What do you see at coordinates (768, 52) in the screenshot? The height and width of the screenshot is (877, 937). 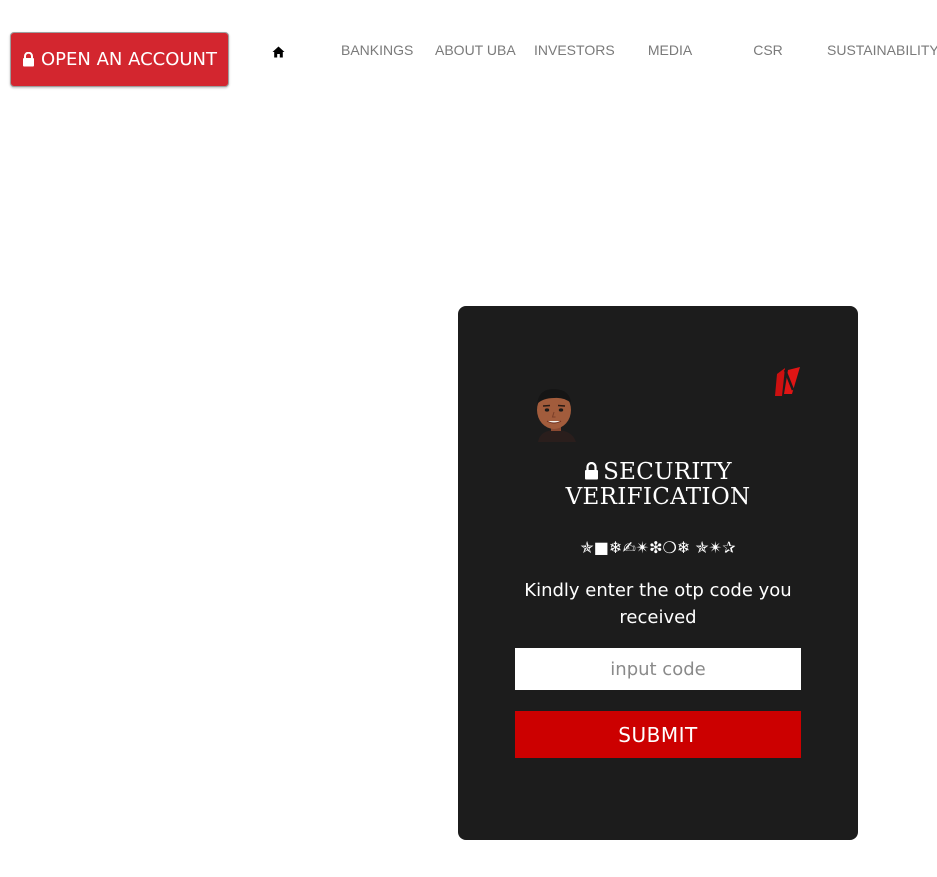 I see `nav-item-csr: CSR` at bounding box center [768, 52].